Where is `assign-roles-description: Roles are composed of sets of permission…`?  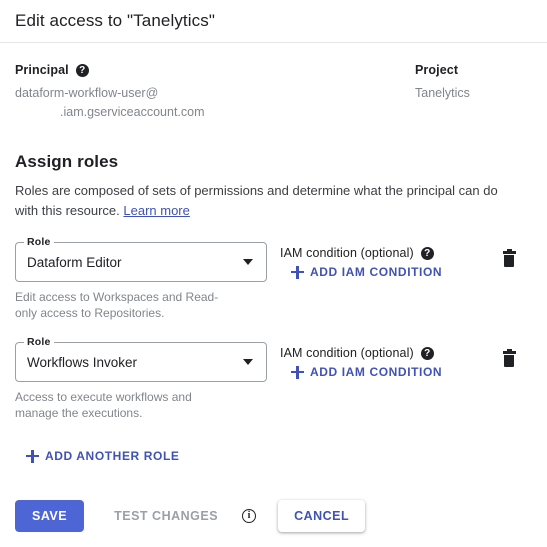 assign-roles-description: Roles are composed of sets of permission… is located at coordinates (265, 201).